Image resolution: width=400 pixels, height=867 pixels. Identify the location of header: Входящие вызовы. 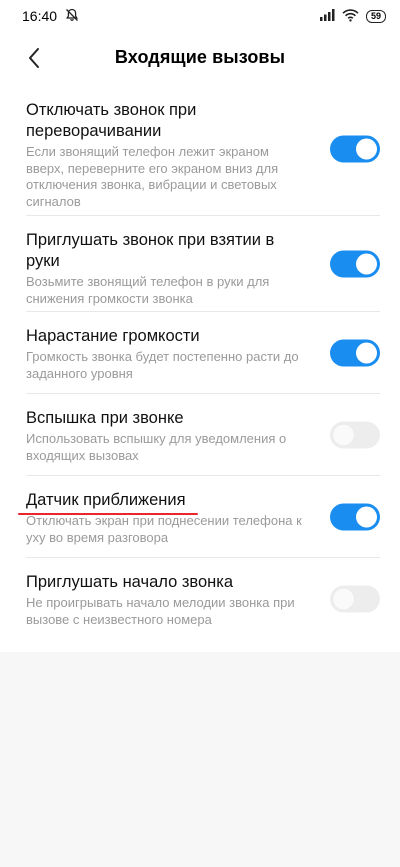
(200, 57).